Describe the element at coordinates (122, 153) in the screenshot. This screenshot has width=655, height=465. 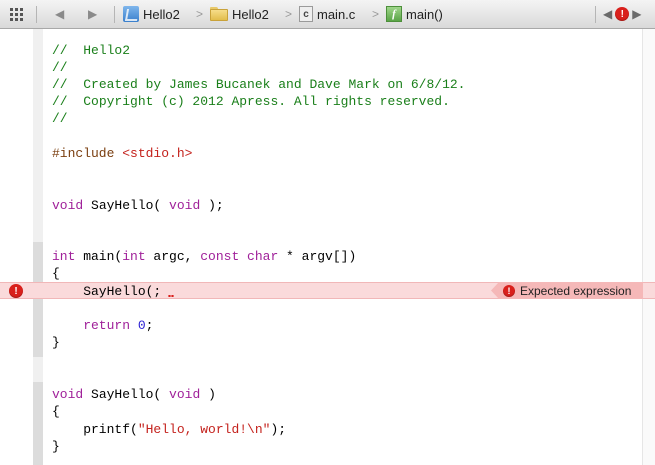
I see `code-line: #include <stdio.h>` at that location.